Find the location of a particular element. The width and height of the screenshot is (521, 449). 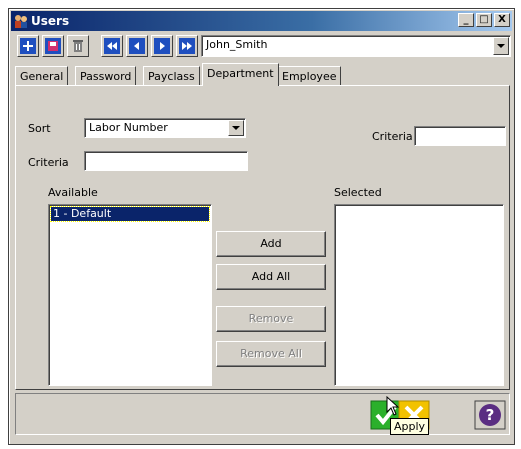

sort-select-value: Labor Number is located at coordinates (128, 127).